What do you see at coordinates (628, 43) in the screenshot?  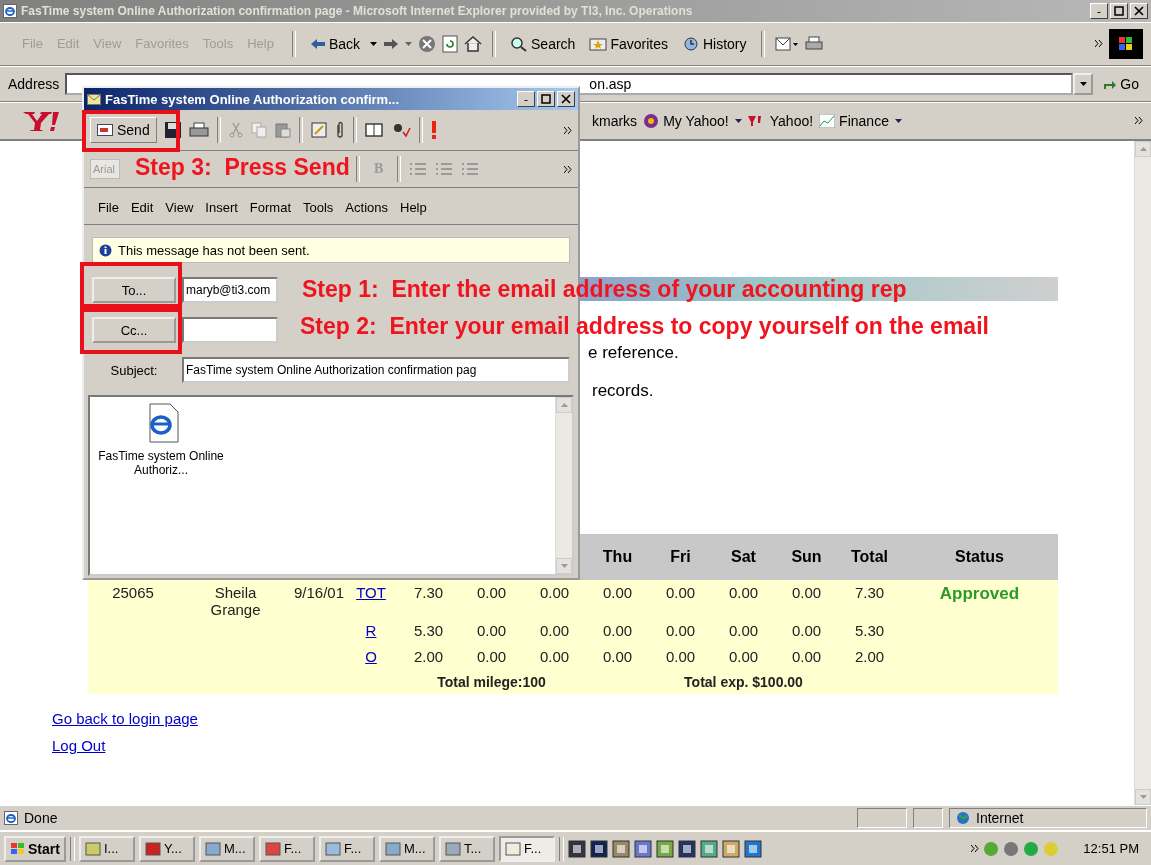 I see `favorites-button: Favorites` at bounding box center [628, 43].